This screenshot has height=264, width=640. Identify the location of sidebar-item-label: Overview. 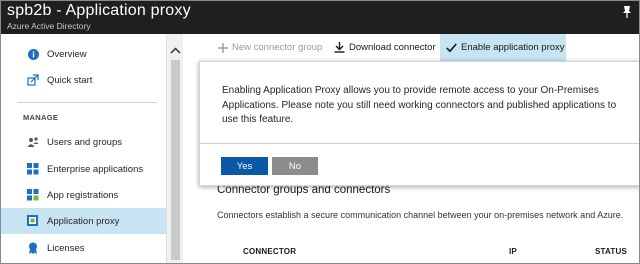
(67, 54).